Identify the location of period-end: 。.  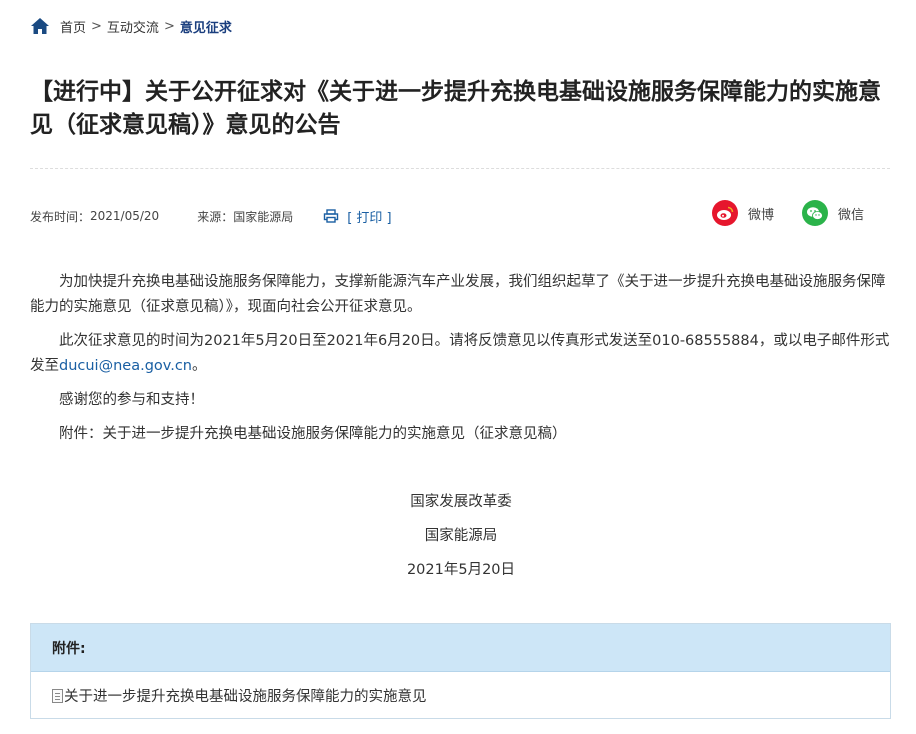
(199, 366).